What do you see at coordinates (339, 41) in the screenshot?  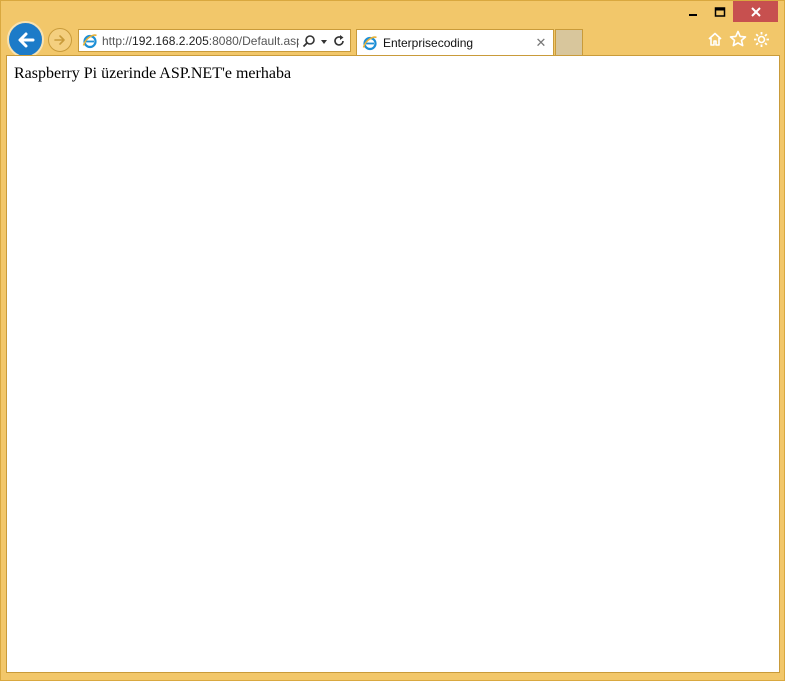 I see `refresh-icon` at bounding box center [339, 41].